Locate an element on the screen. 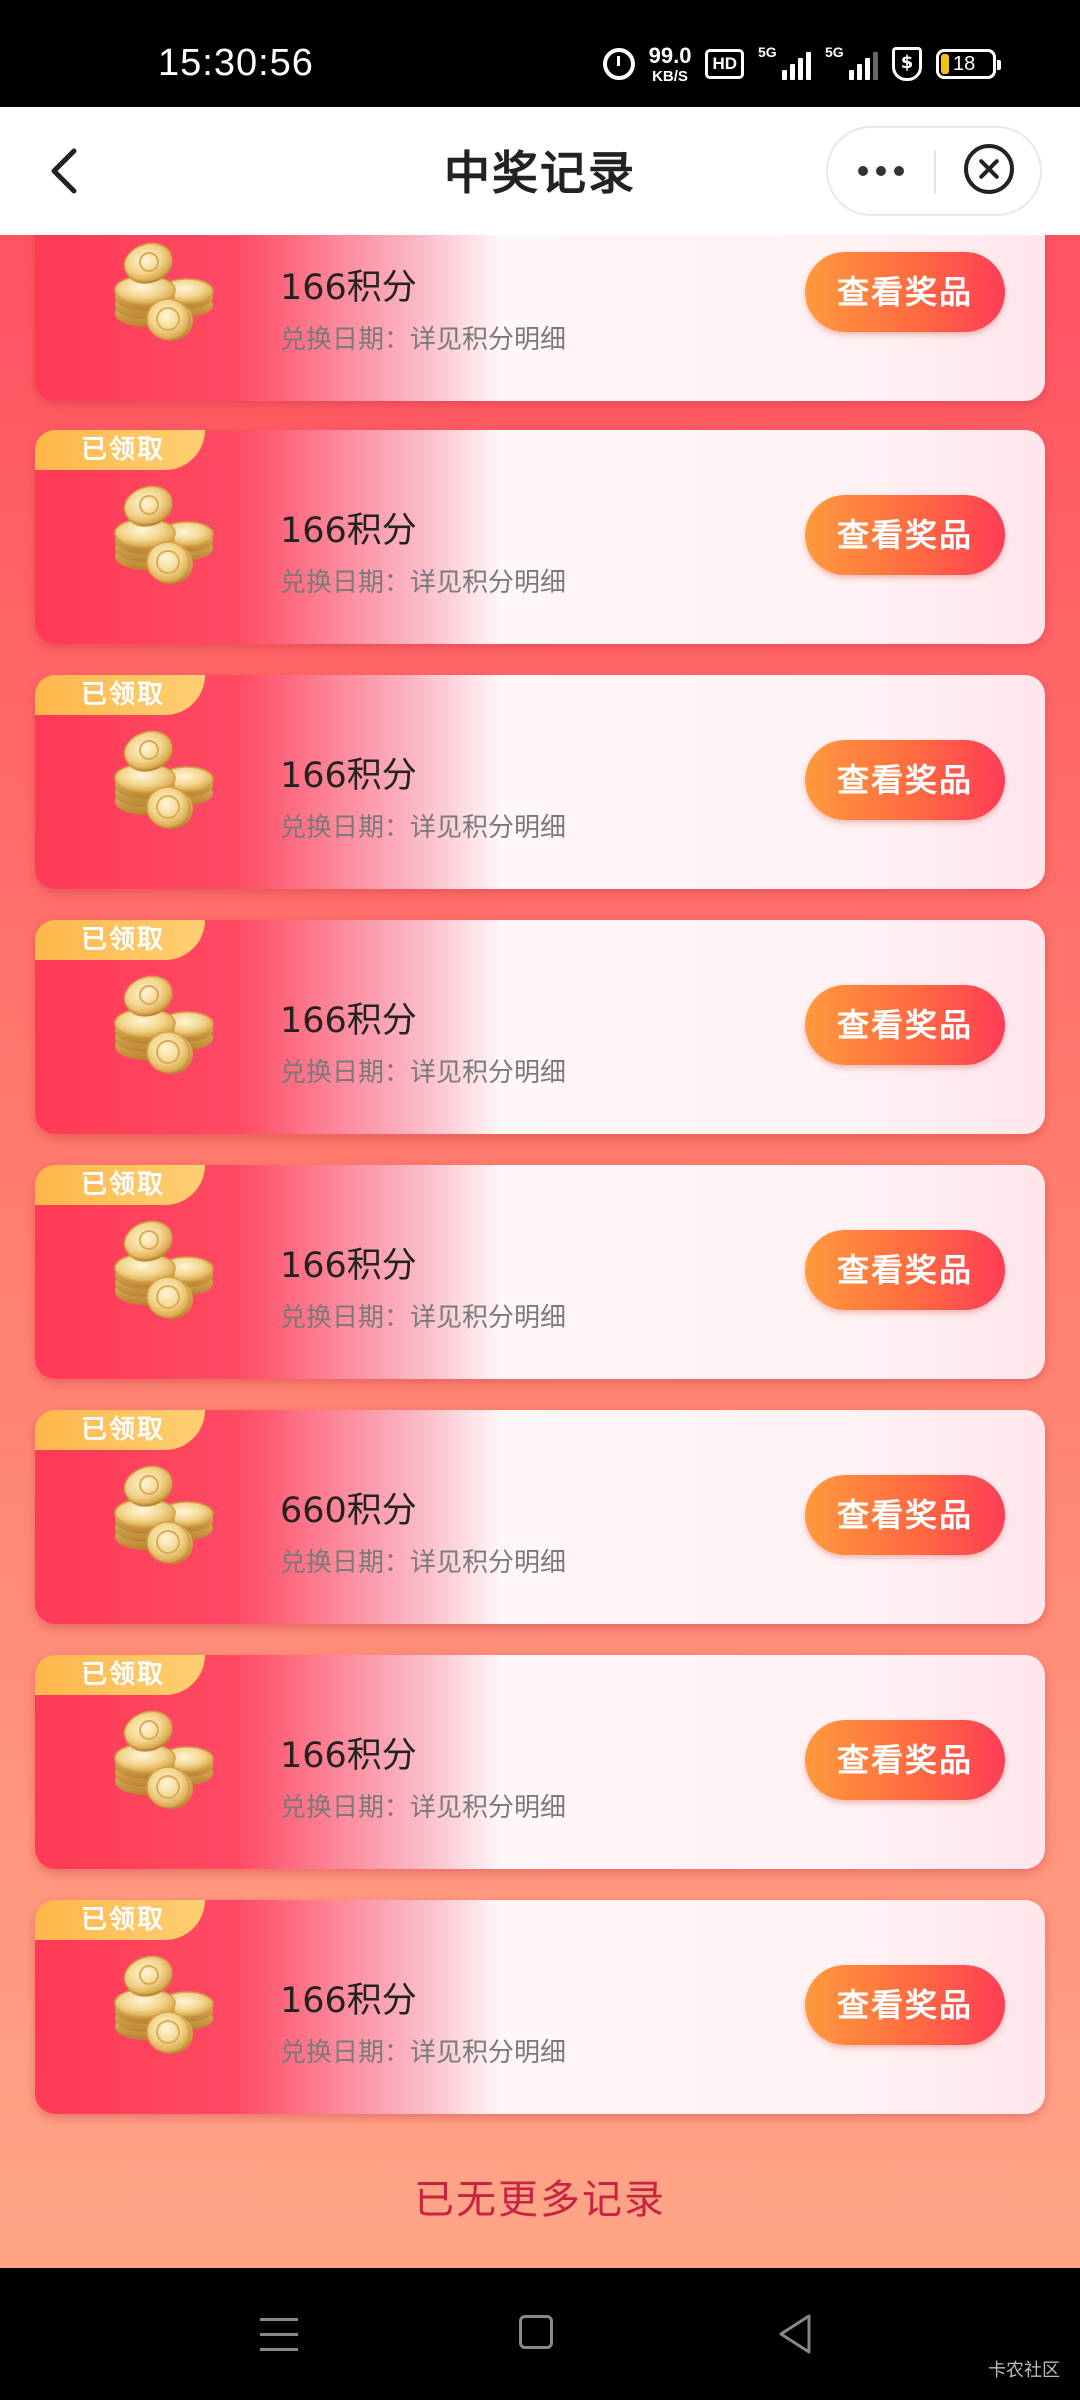  network-speed-unit: KB/S is located at coordinates (670, 76).